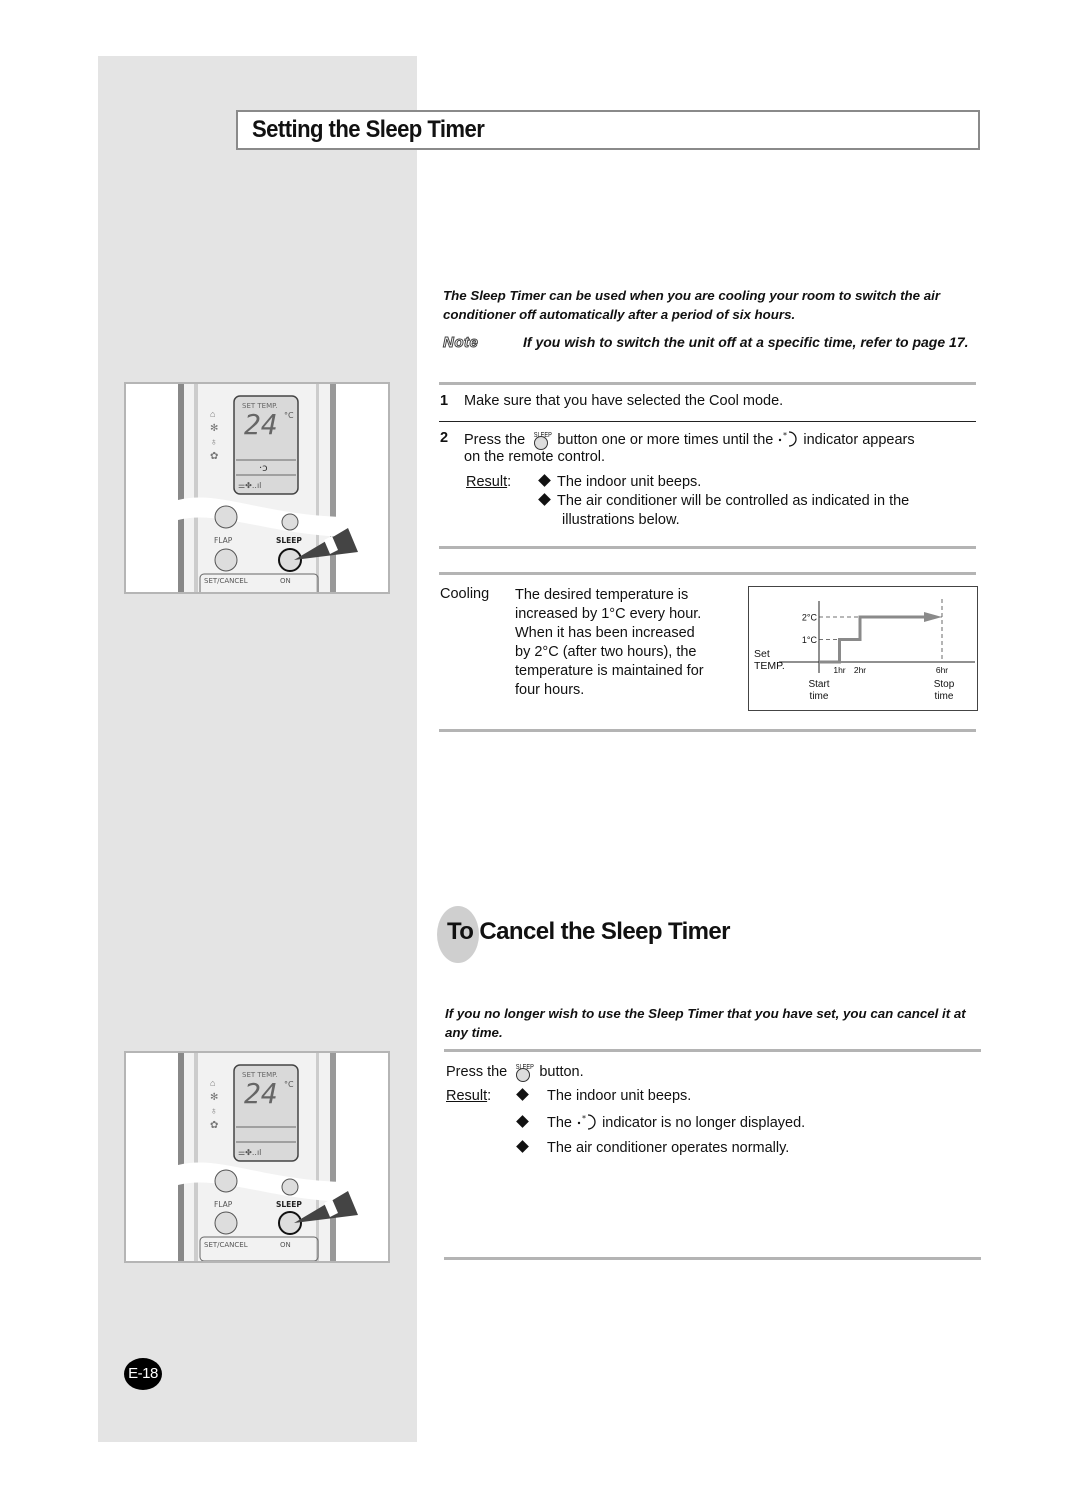 The image size is (1080, 1494). I want to click on x-tick-label: 1hr, so click(839, 670).